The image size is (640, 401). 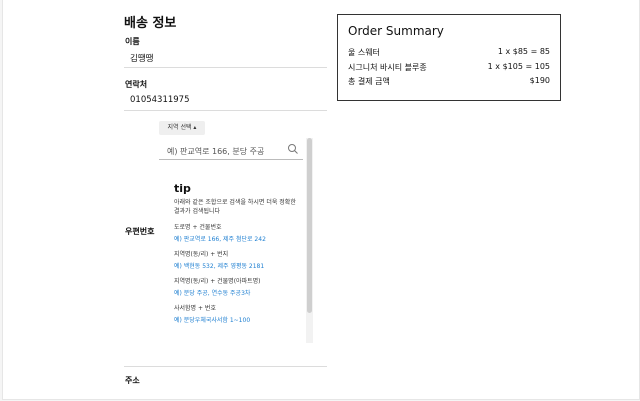 I want to click on tip-example-title: 지역명(동/리) + 건물명(아파트명), so click(x=217, y=281).